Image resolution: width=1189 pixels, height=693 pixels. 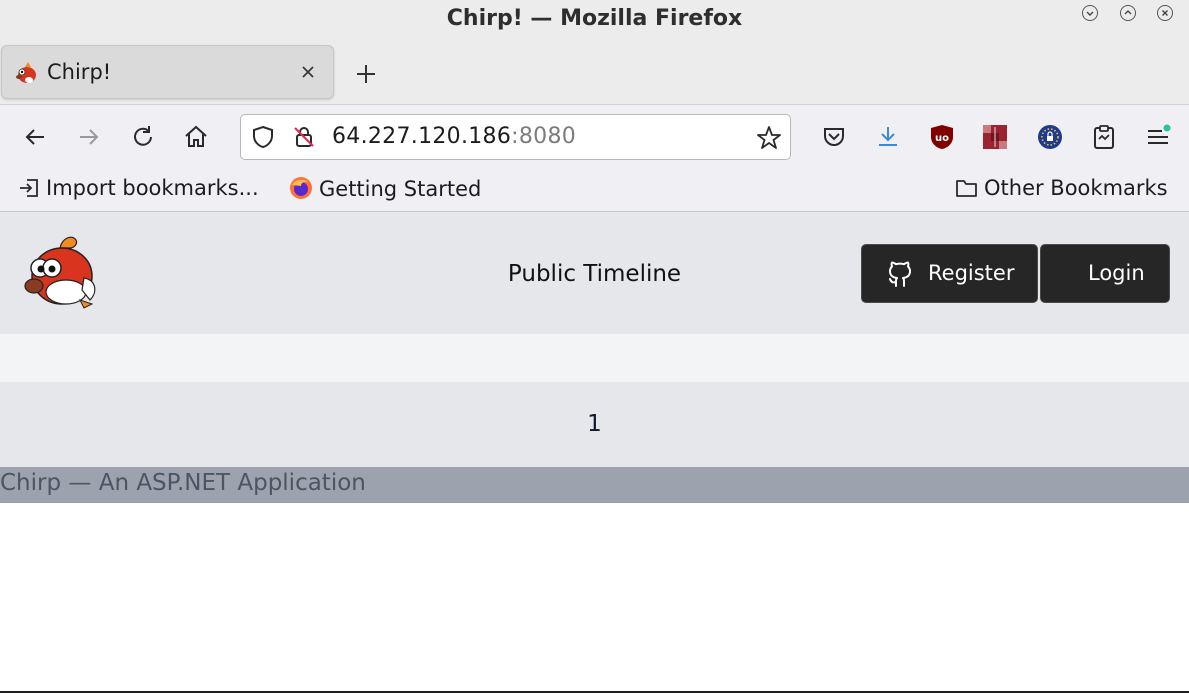 What do you see at coordinates (971, 273) in the screenshot?
I see `register-label: Register` at bounding box center [971, 273].